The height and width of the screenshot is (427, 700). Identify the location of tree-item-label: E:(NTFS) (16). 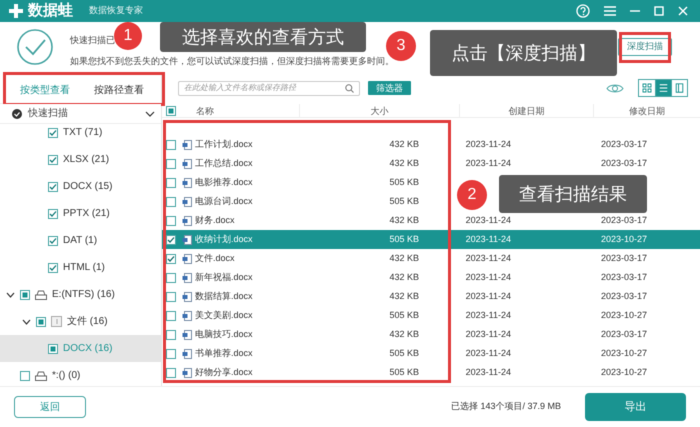
(83, 294).